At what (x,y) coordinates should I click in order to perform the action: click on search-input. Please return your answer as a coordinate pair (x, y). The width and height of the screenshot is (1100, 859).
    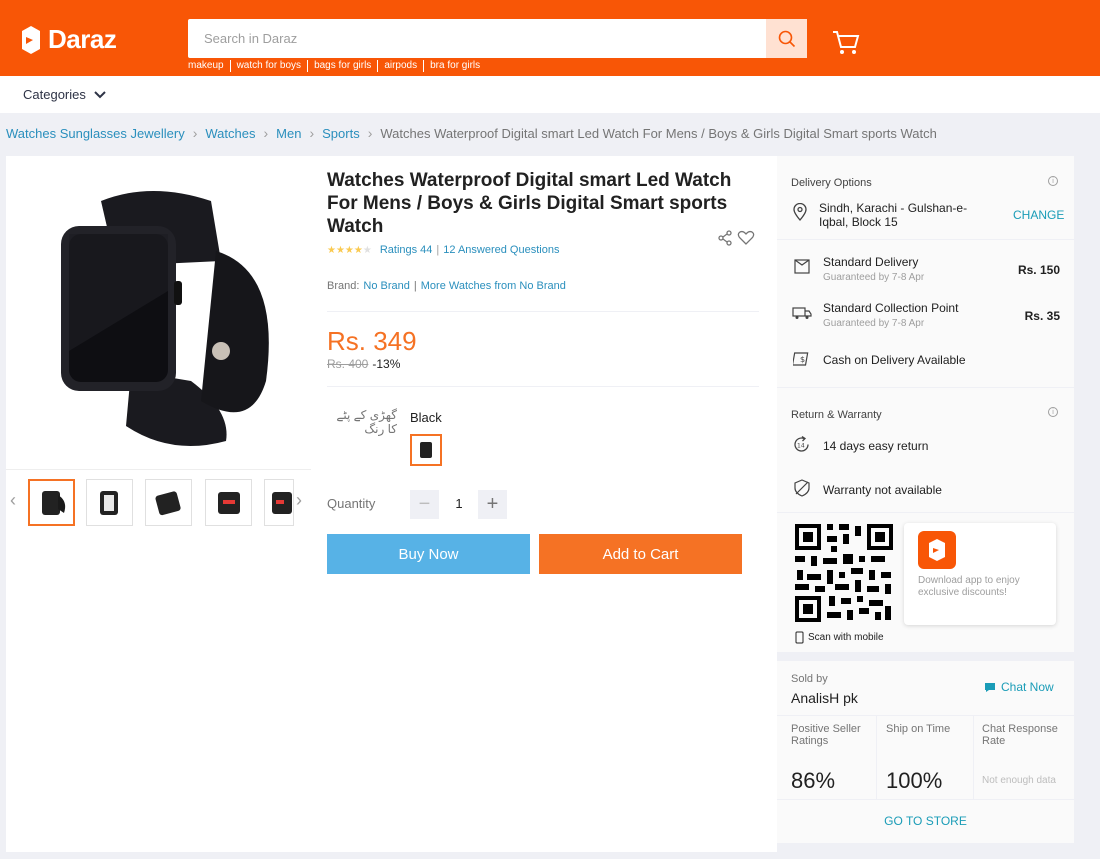
    Looking at the image, I should click on (477, 38).